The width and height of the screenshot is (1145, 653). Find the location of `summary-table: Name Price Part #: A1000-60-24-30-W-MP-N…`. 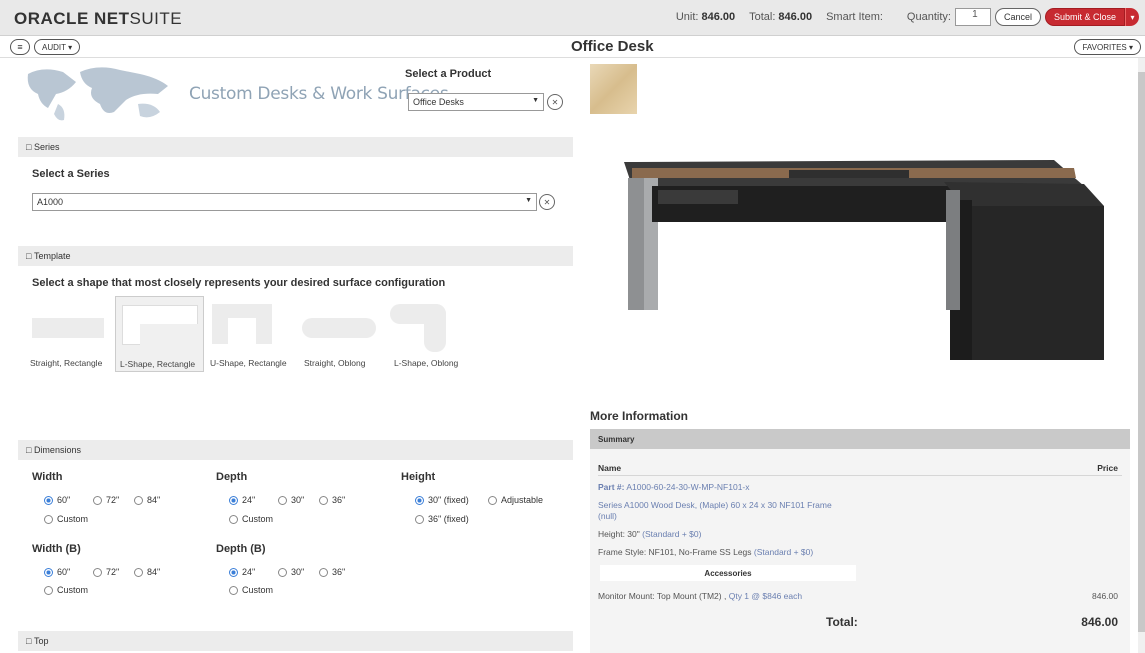

summary-table: Name Price Part #: A1000-60-24-30-W-MP-N… is located at coordinates (860, 551).